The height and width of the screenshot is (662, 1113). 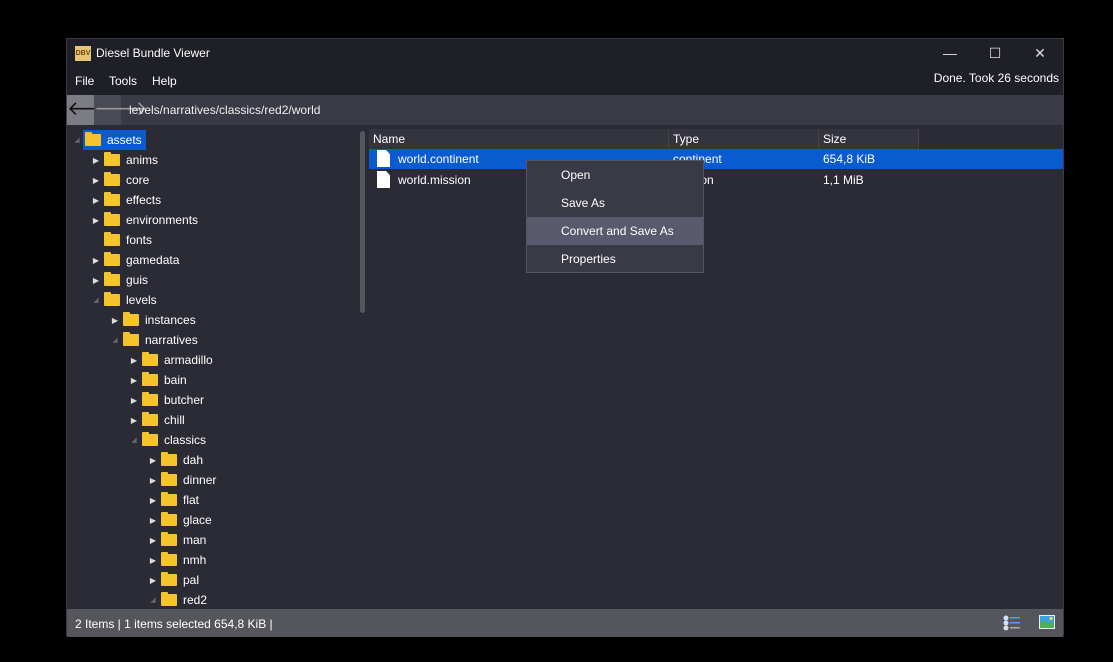 I want to click on tree-item: ◢ narratives, so click(x=155, y=340).